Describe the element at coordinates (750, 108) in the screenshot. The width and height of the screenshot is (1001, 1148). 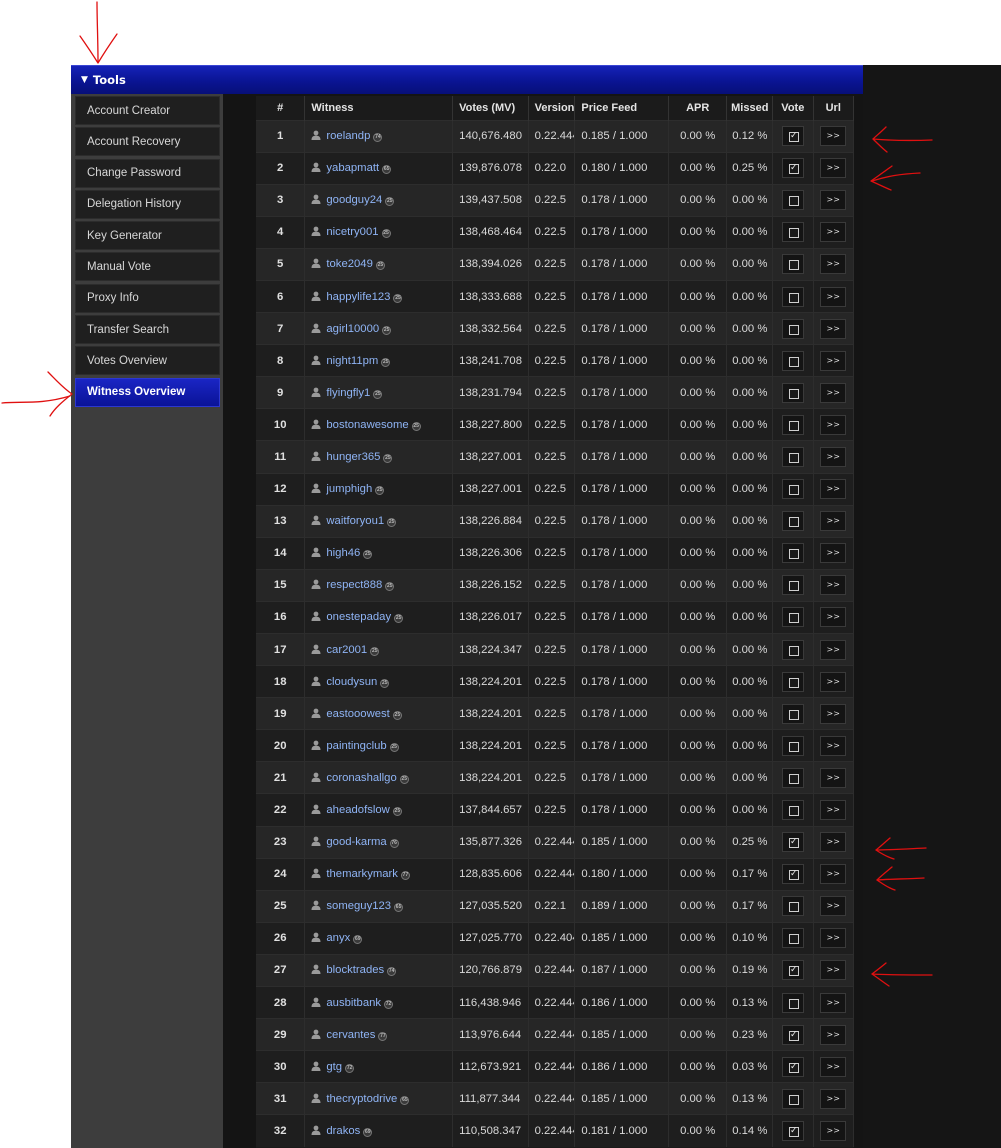
I see `col-header-missed: Missed` at that location.